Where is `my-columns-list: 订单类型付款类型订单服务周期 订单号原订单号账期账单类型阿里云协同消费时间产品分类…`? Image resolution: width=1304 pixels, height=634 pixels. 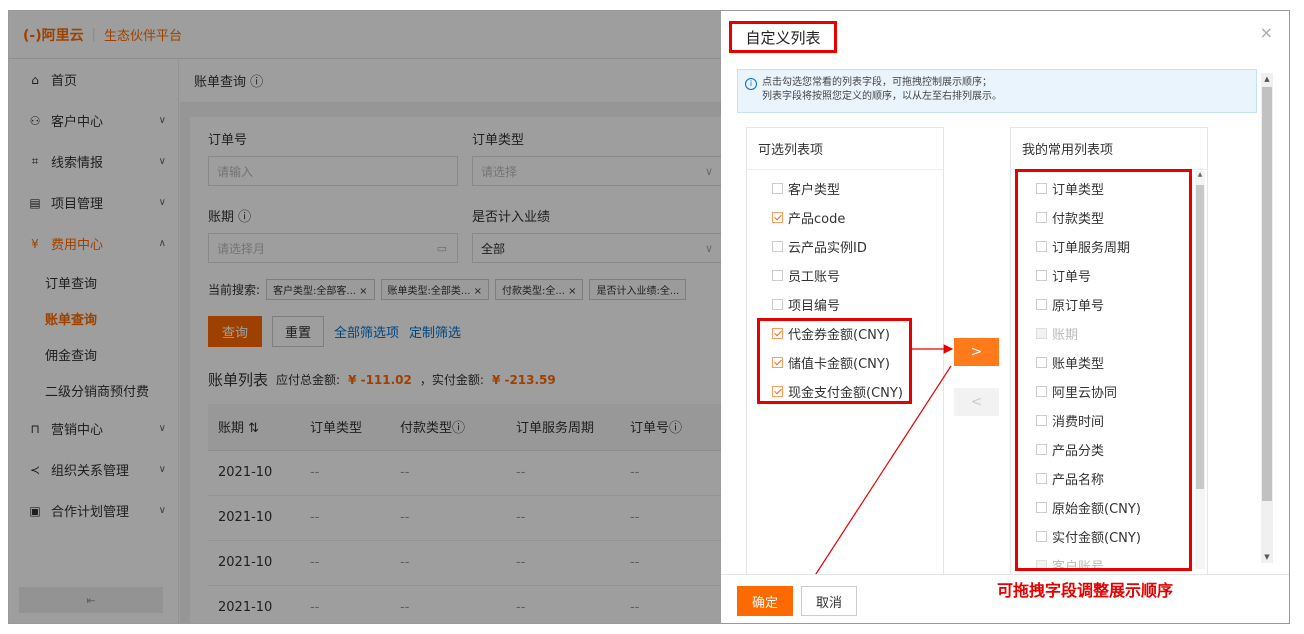
my-columns-list: 订单类型付款类型订单服务周期 订单号原订单号账期账单类型阿里云协同消费时间产品分类… is located at coordinates (1109, 369).